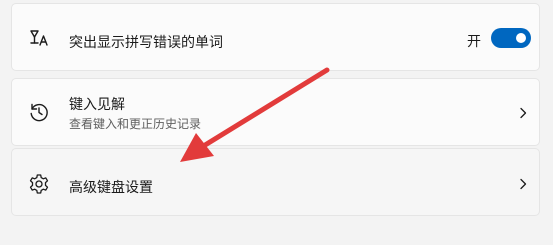 Image resolution: width=553 pixels, height=245 pixels. What do you see at coordinates (521, 38) in the screenshot?
I see `toggle-knob` at bounding box center [521, 38].